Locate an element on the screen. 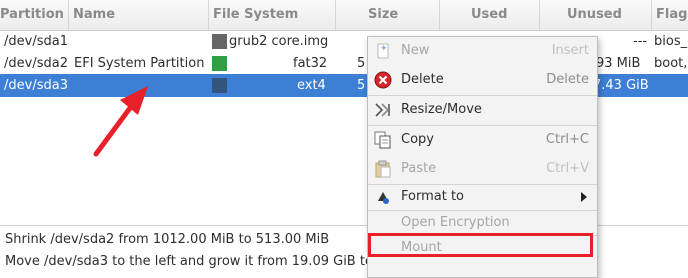 Image resolution: width=688 pixels, height=278 pixels. menu-item-resize-move: Resize/Move is located at coordinates (482, 110).